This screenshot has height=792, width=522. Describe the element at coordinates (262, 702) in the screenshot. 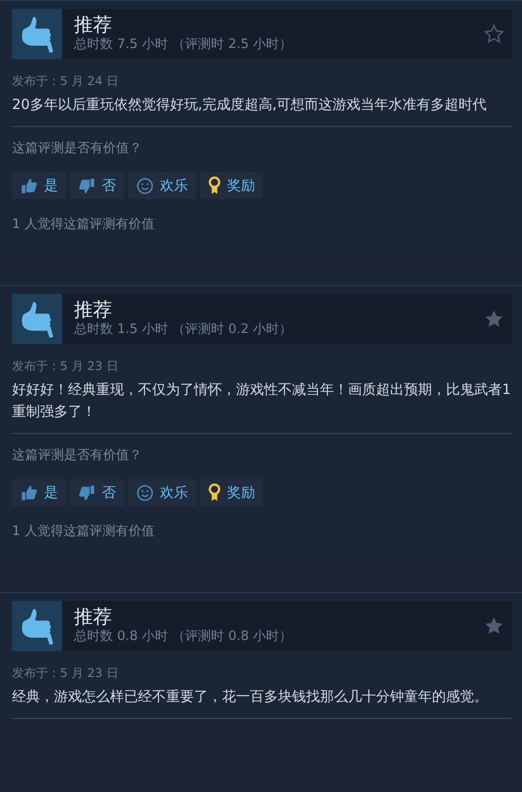

I see `review-text: 经典，游戏怎么样已经不重要了，花一百多块钱找那么几十分钟童年的感觉。` at that location.